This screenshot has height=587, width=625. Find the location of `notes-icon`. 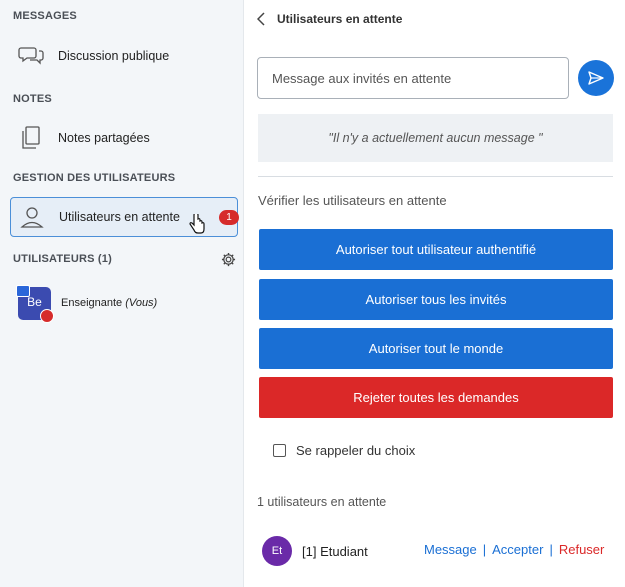

notes-icon is located at coordinates (31, 138).